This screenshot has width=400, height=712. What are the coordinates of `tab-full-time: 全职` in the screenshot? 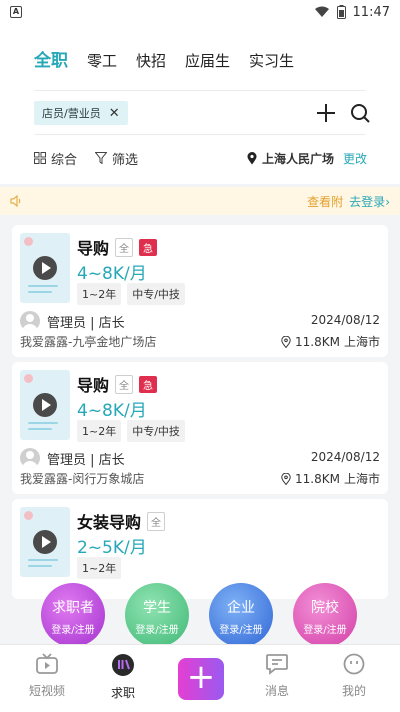 It's located at (51, 58).